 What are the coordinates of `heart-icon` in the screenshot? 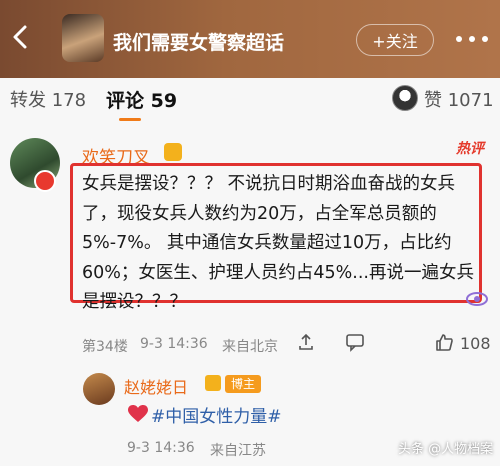 It's located at (138, 413).